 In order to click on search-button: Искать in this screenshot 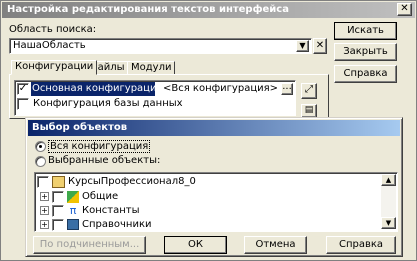, I will do `click(365, 31)`.